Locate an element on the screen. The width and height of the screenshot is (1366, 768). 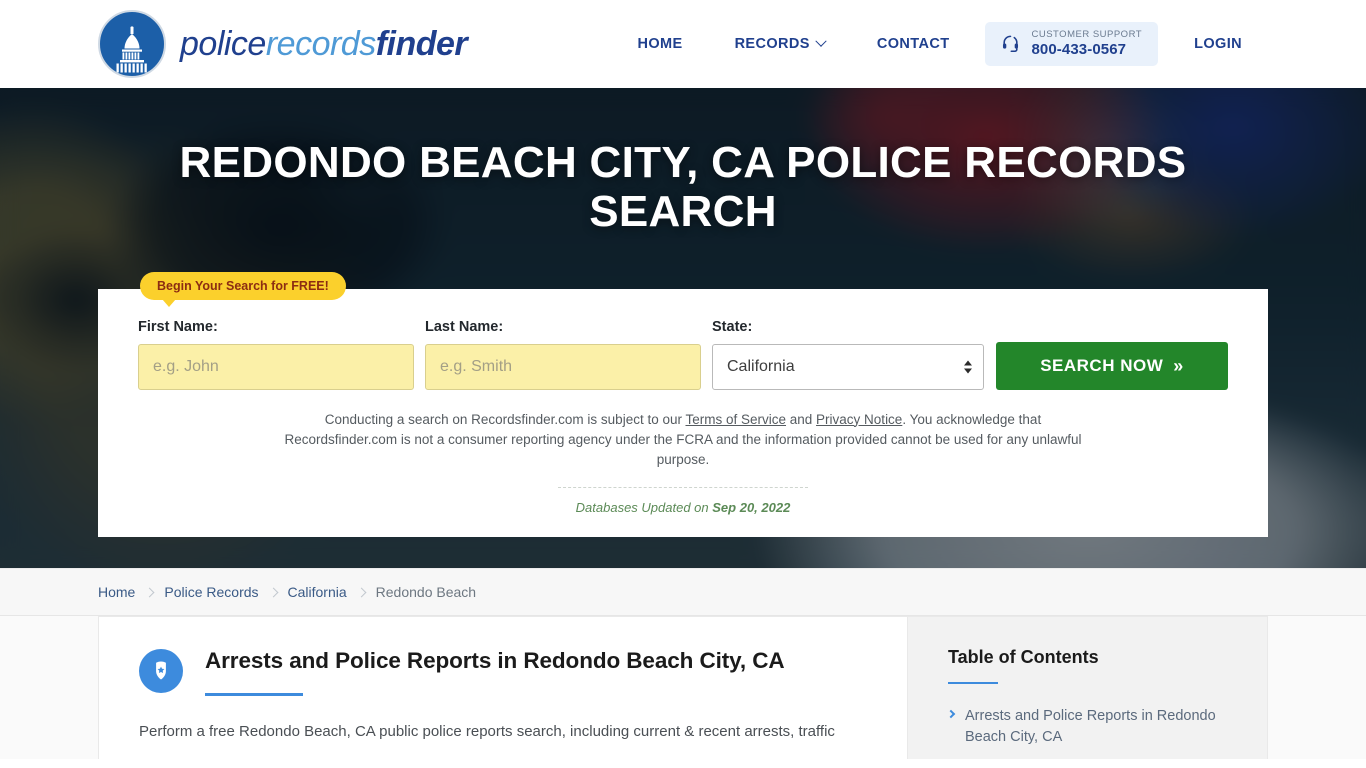
support-phone: 800-433-0567 is located at coordinates (1079, 49).